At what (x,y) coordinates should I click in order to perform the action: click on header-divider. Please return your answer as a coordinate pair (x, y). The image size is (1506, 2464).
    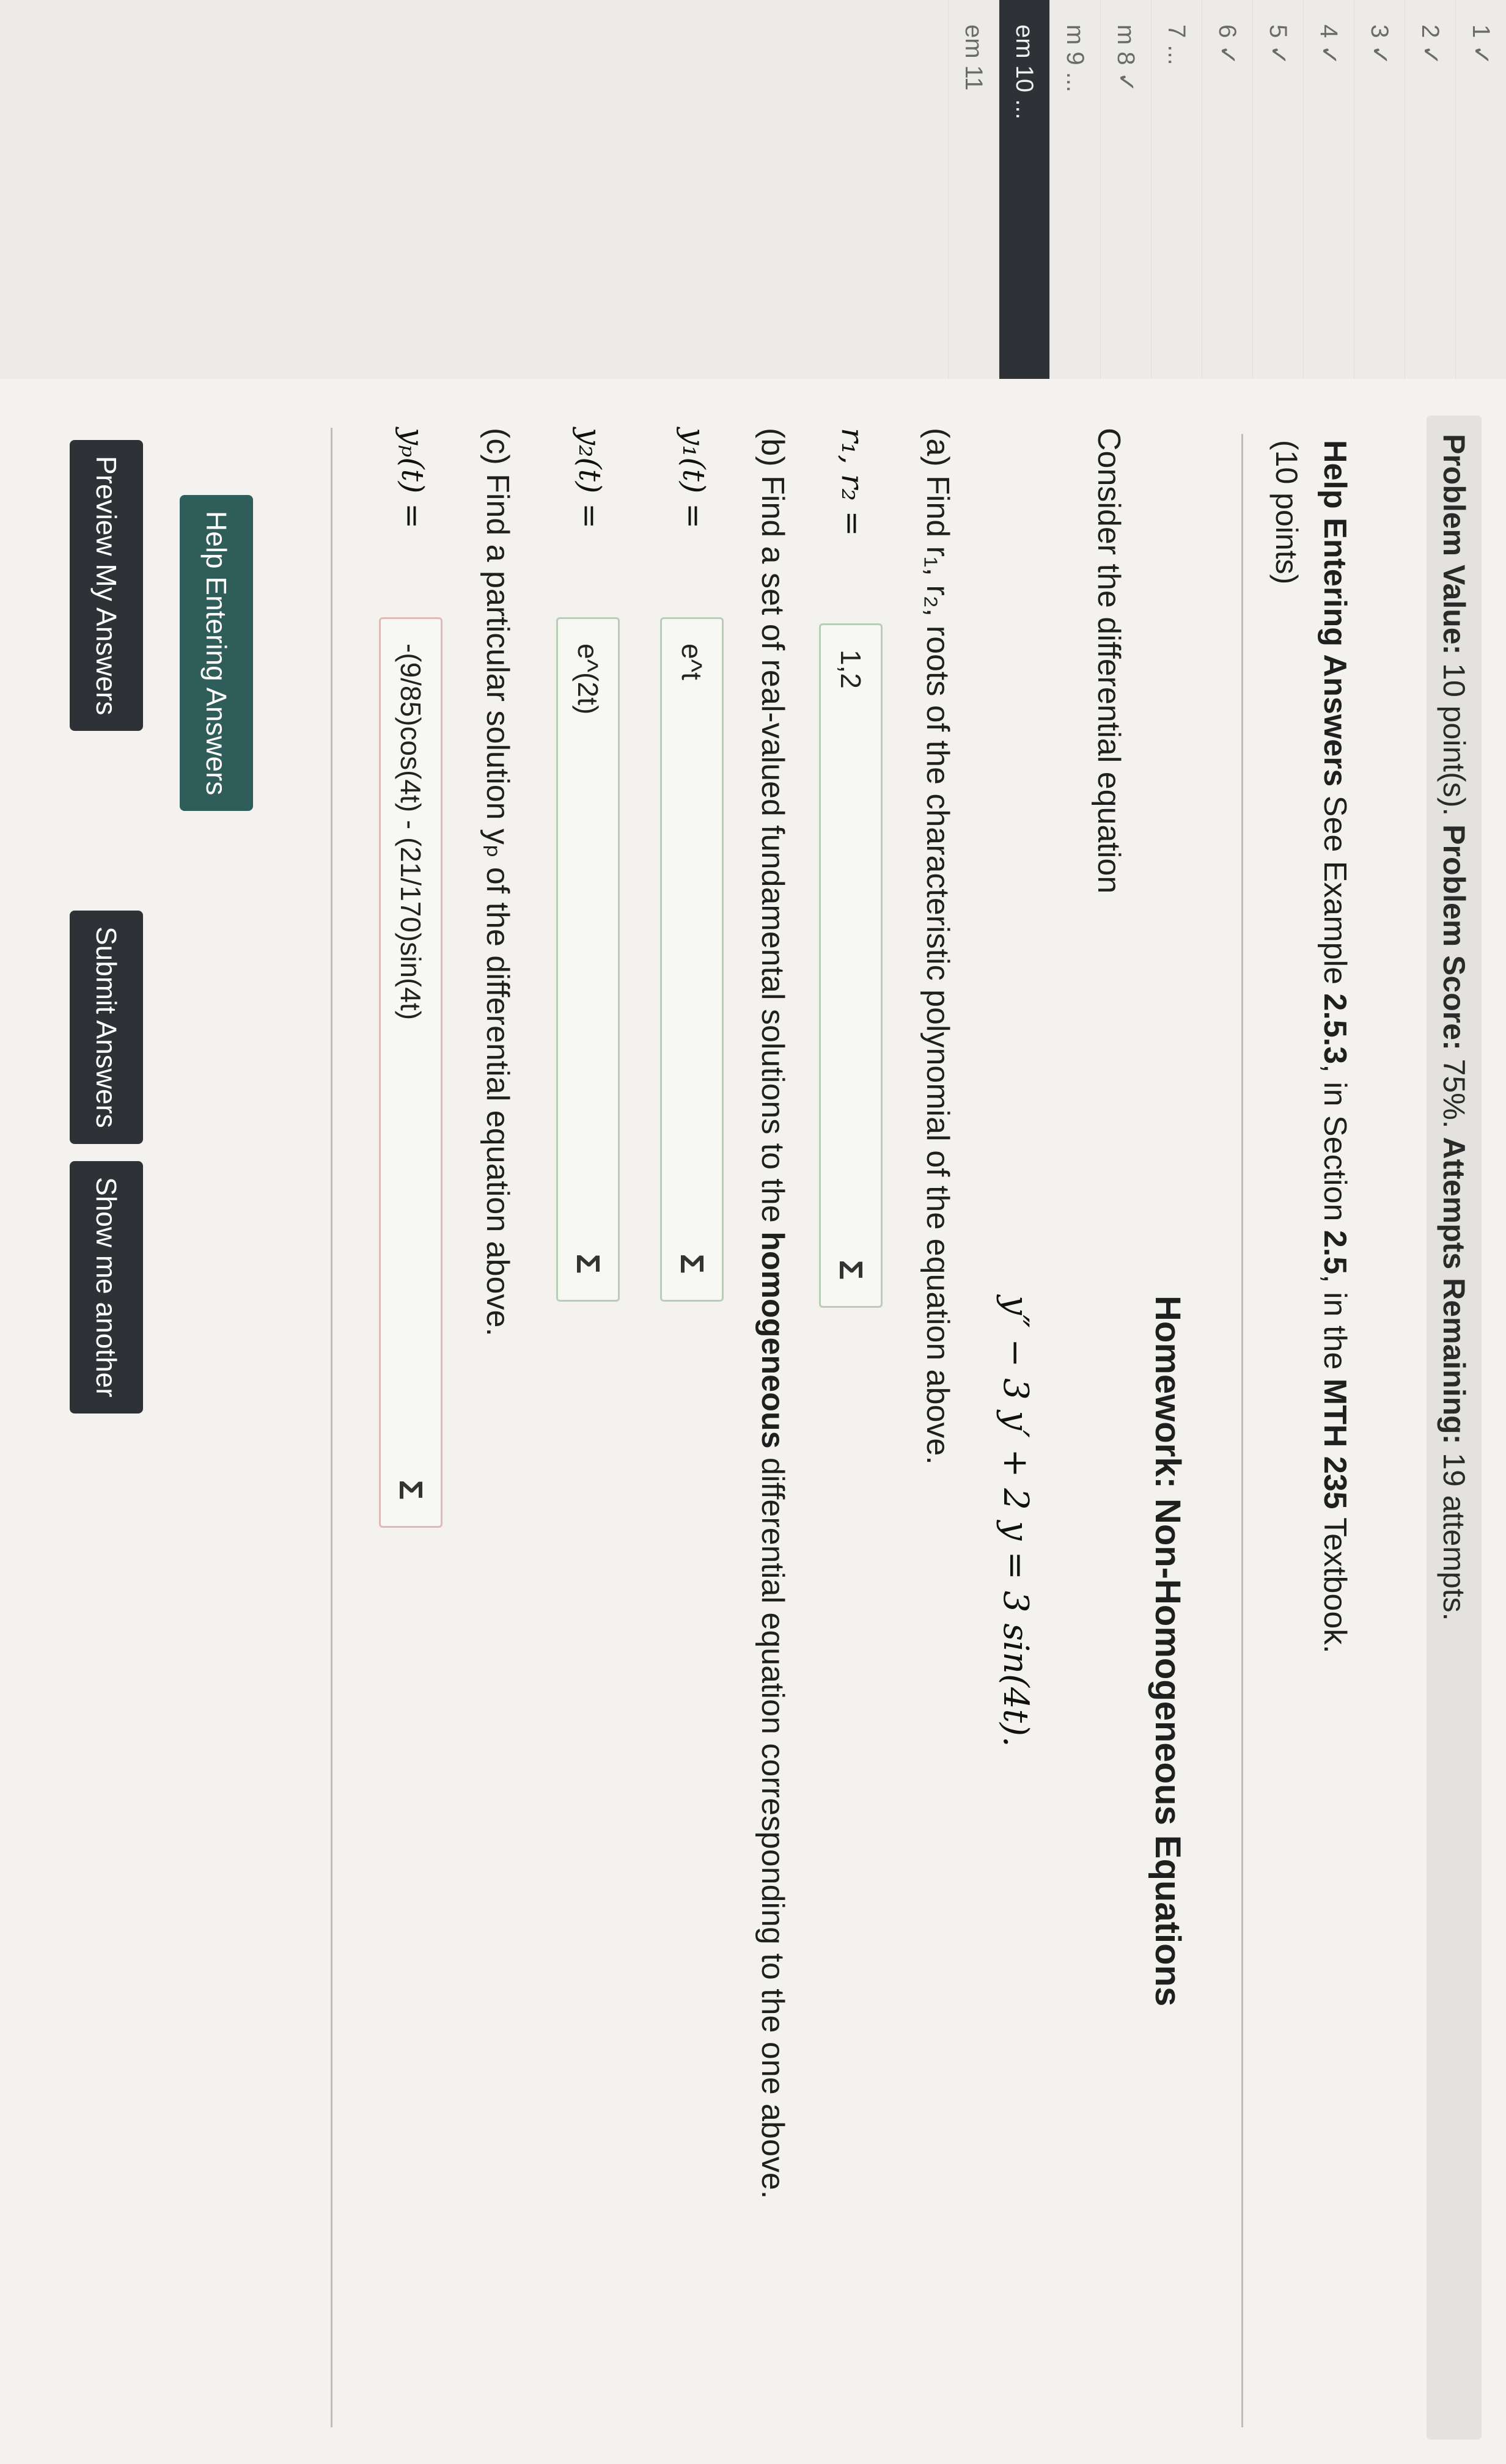
    Looking at the image, I should click on (1242, 1431).